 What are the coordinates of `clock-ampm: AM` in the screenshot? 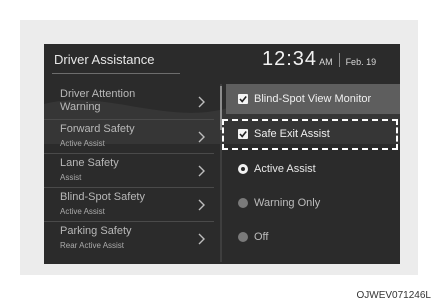 It's located at (326, 62).